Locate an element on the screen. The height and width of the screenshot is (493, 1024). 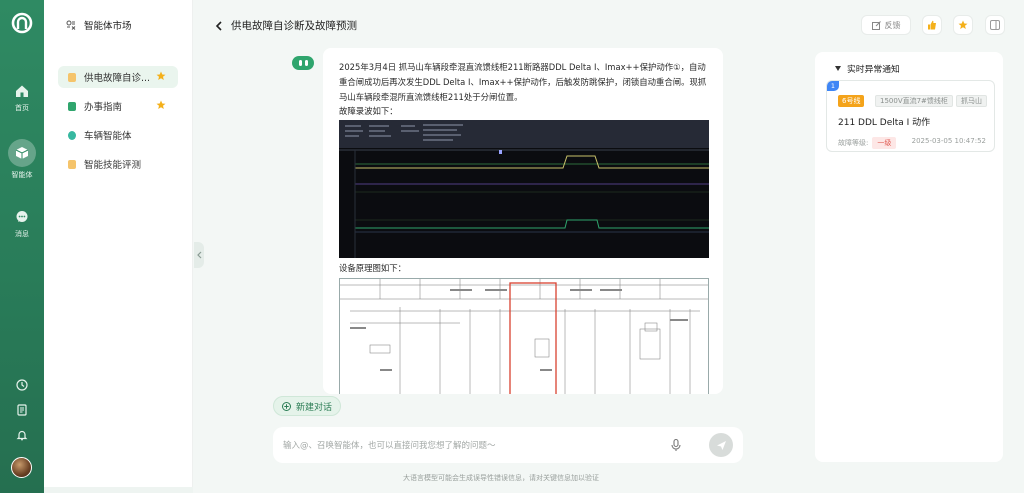
feedback-label: 反馈 is located at coordinates (892, 25).